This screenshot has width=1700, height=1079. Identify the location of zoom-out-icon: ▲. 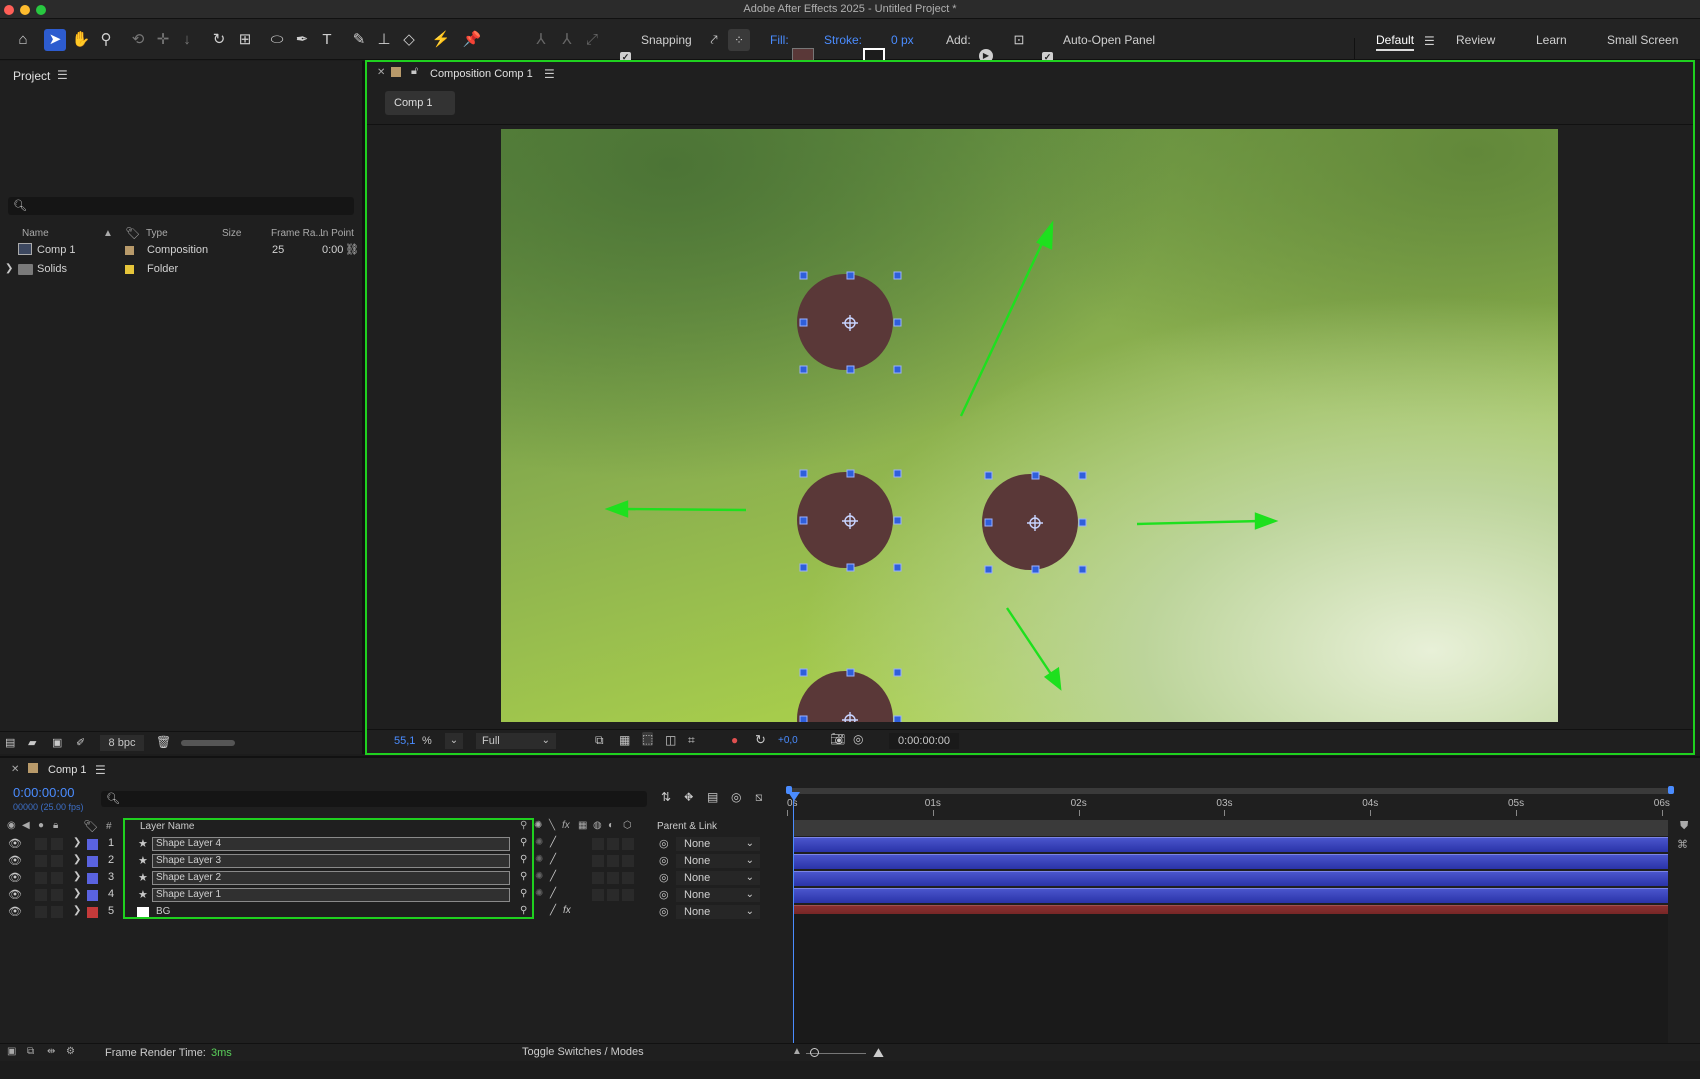
(797, 1051).